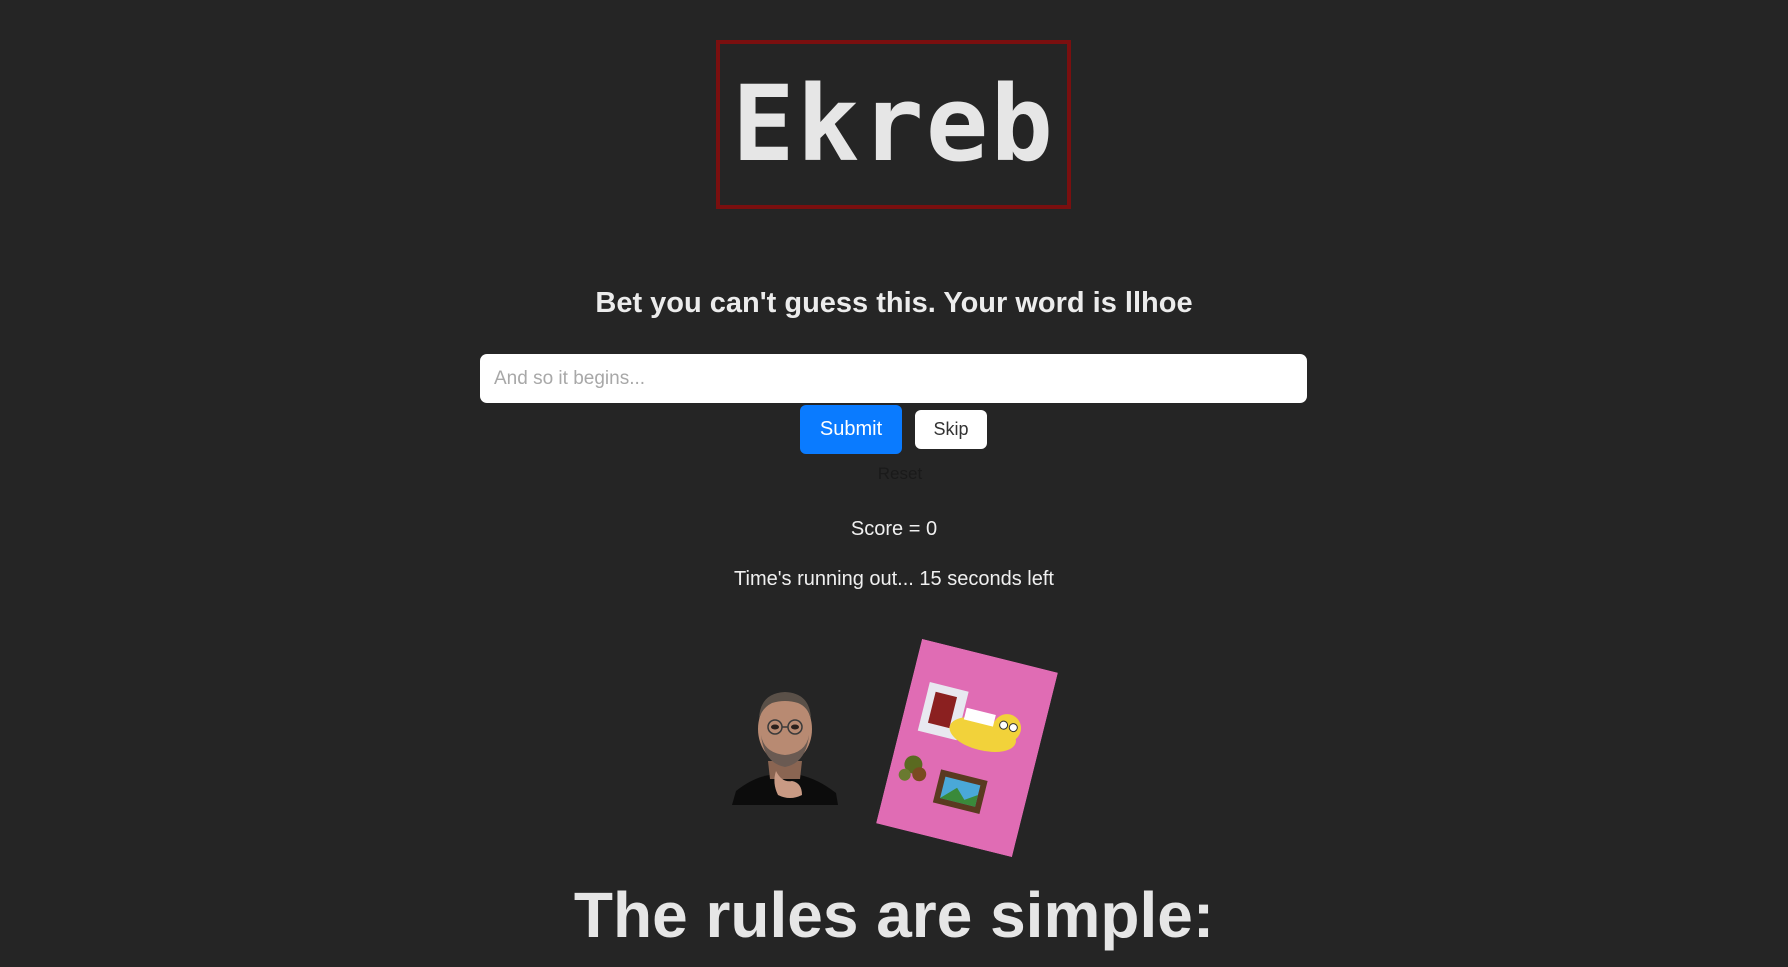 The height and width of the screenshot is (967, 1788). What do you see at coordinates (967, 748) in the screenshot?
I see `cartoon-poster-image` at bounding box center [967, 748].